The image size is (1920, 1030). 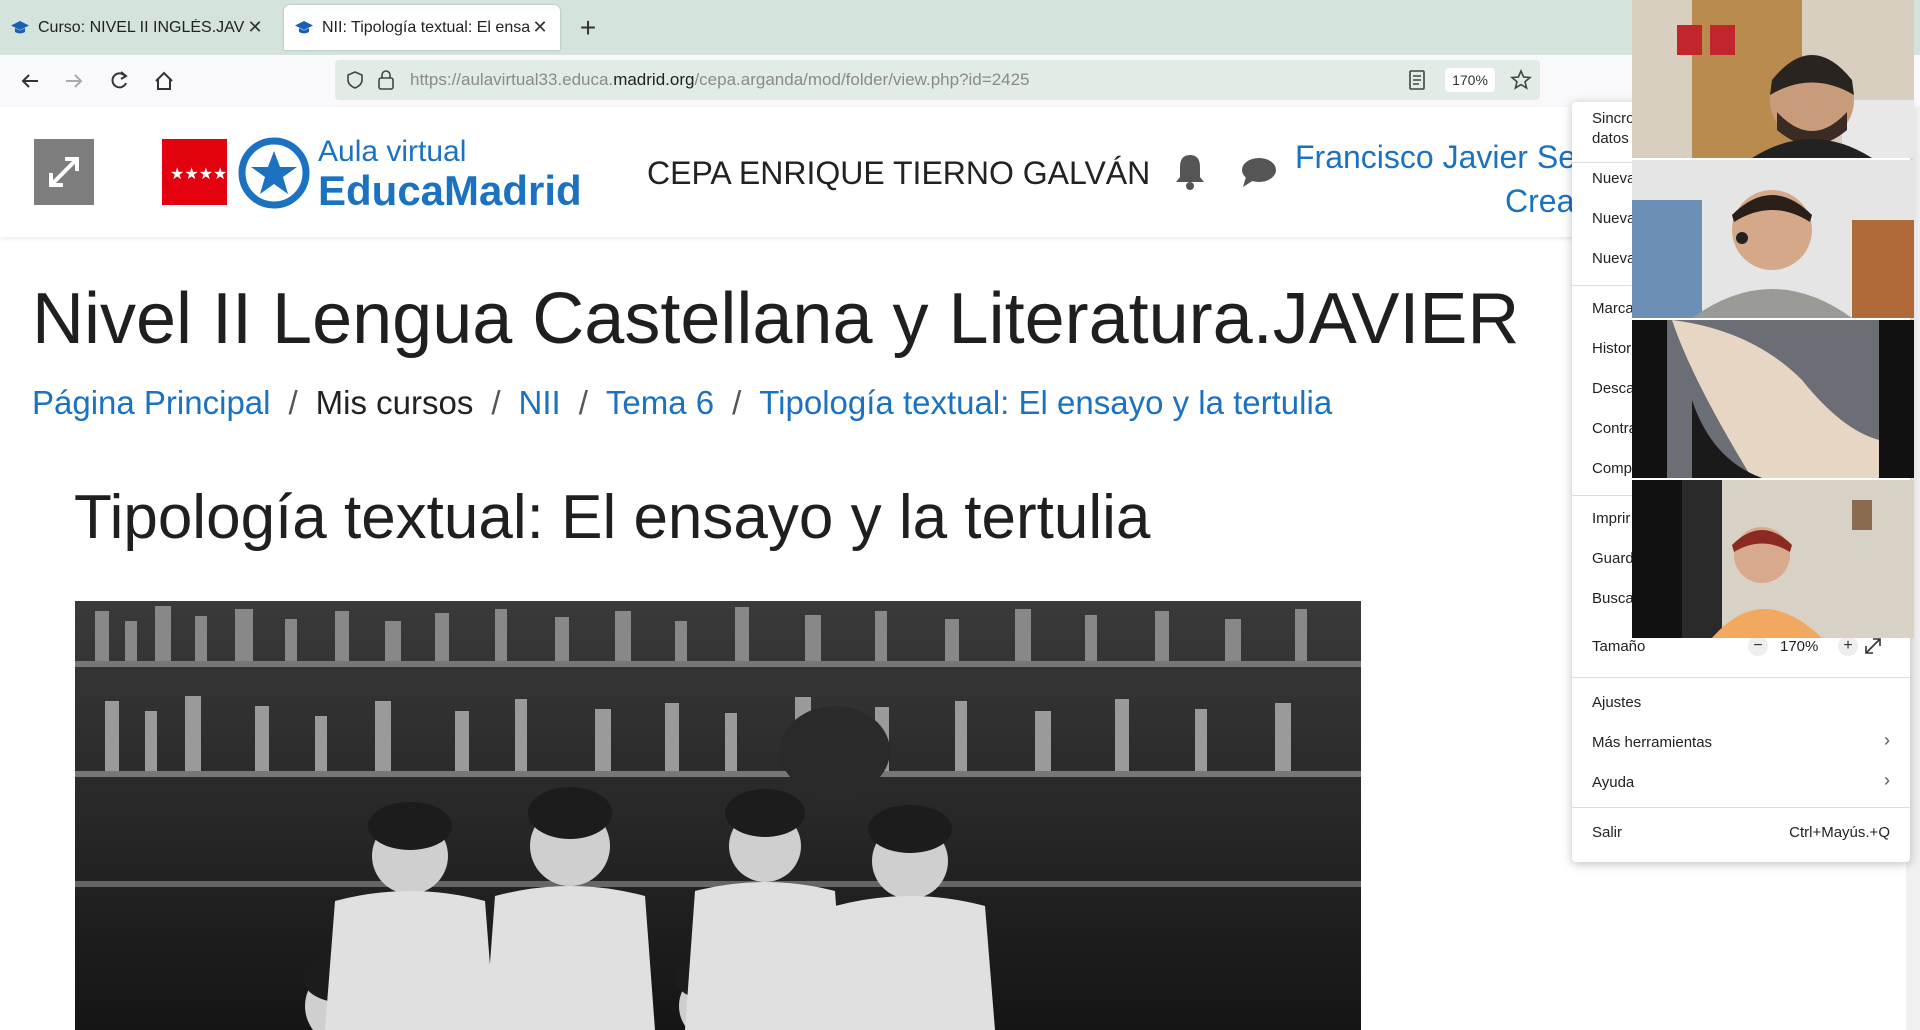 I want to click on fullscreen-icon, so click(x=1873, y=646).